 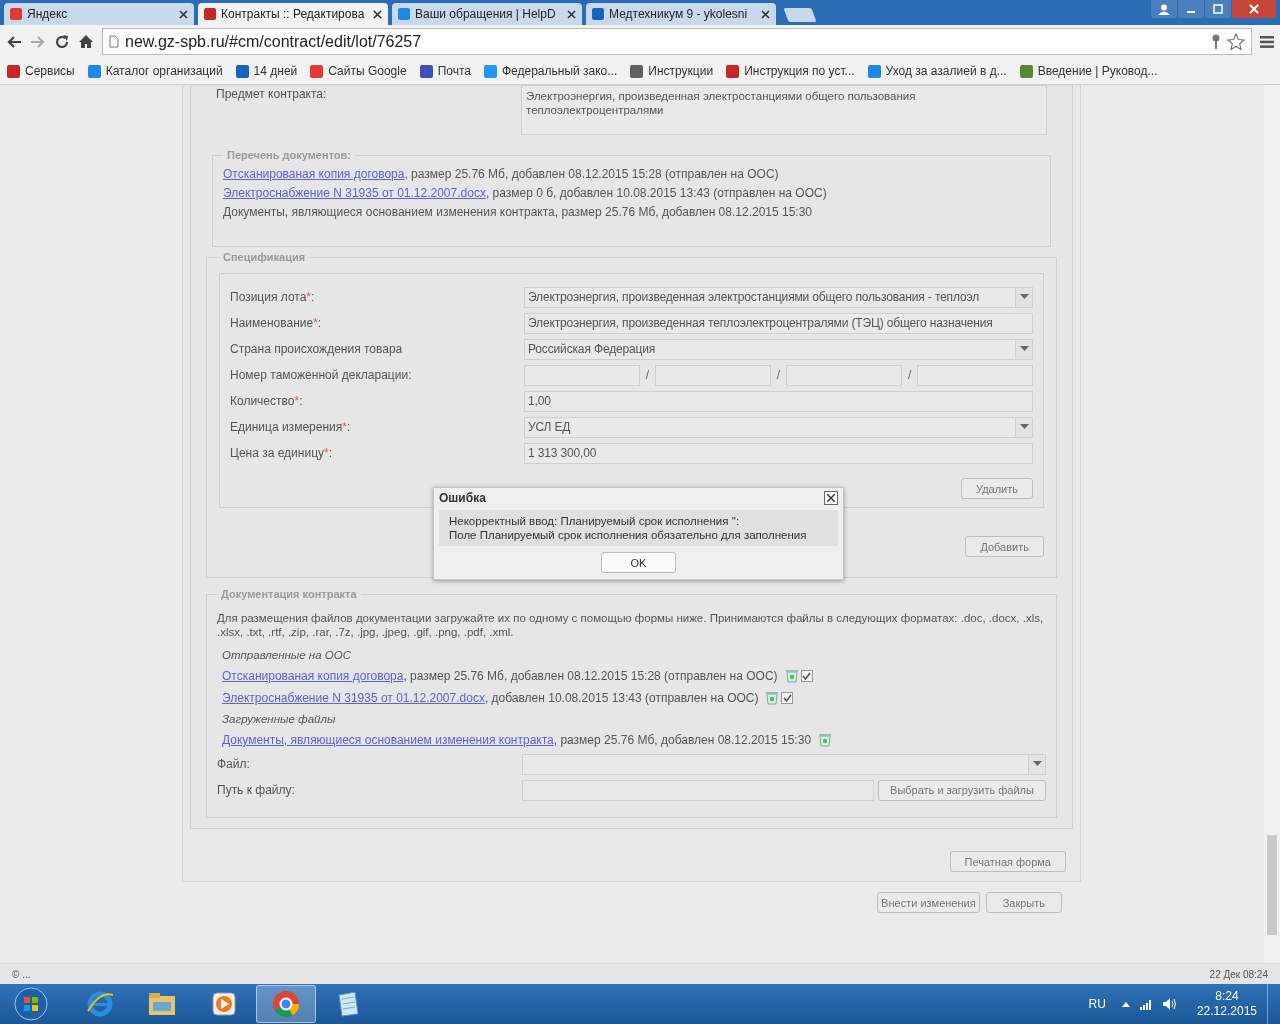 I want to click on back-icon, so click(x=14, y=41).